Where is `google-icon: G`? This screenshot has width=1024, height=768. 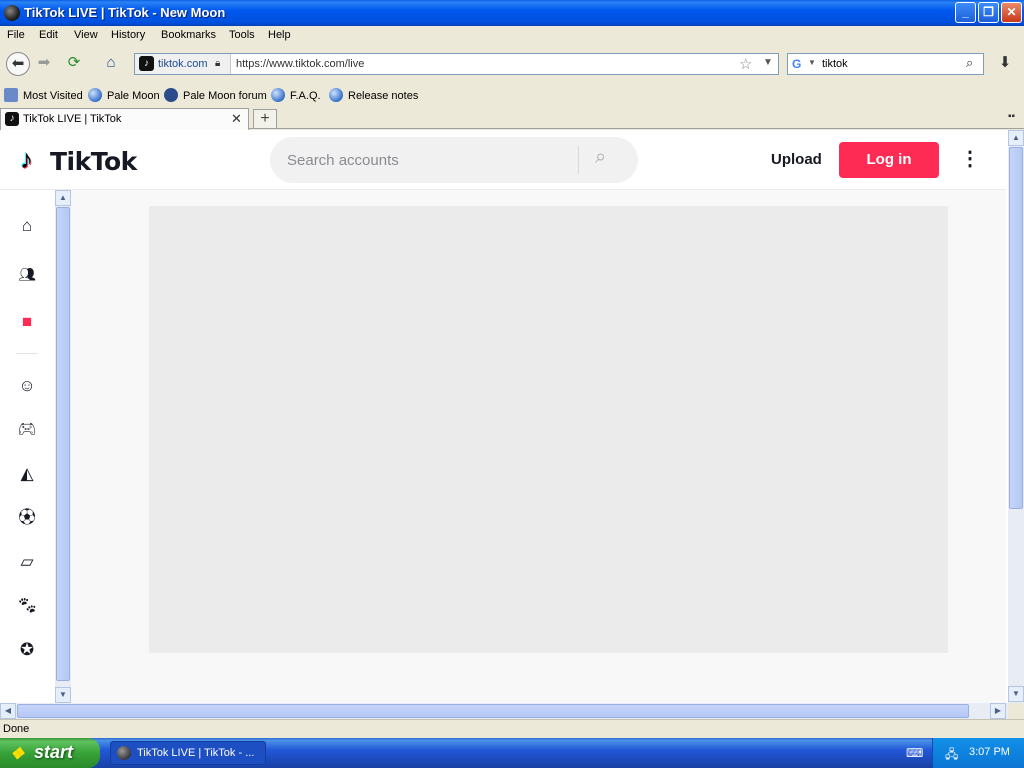 google-icon: G is located at coordinates (796, 64).